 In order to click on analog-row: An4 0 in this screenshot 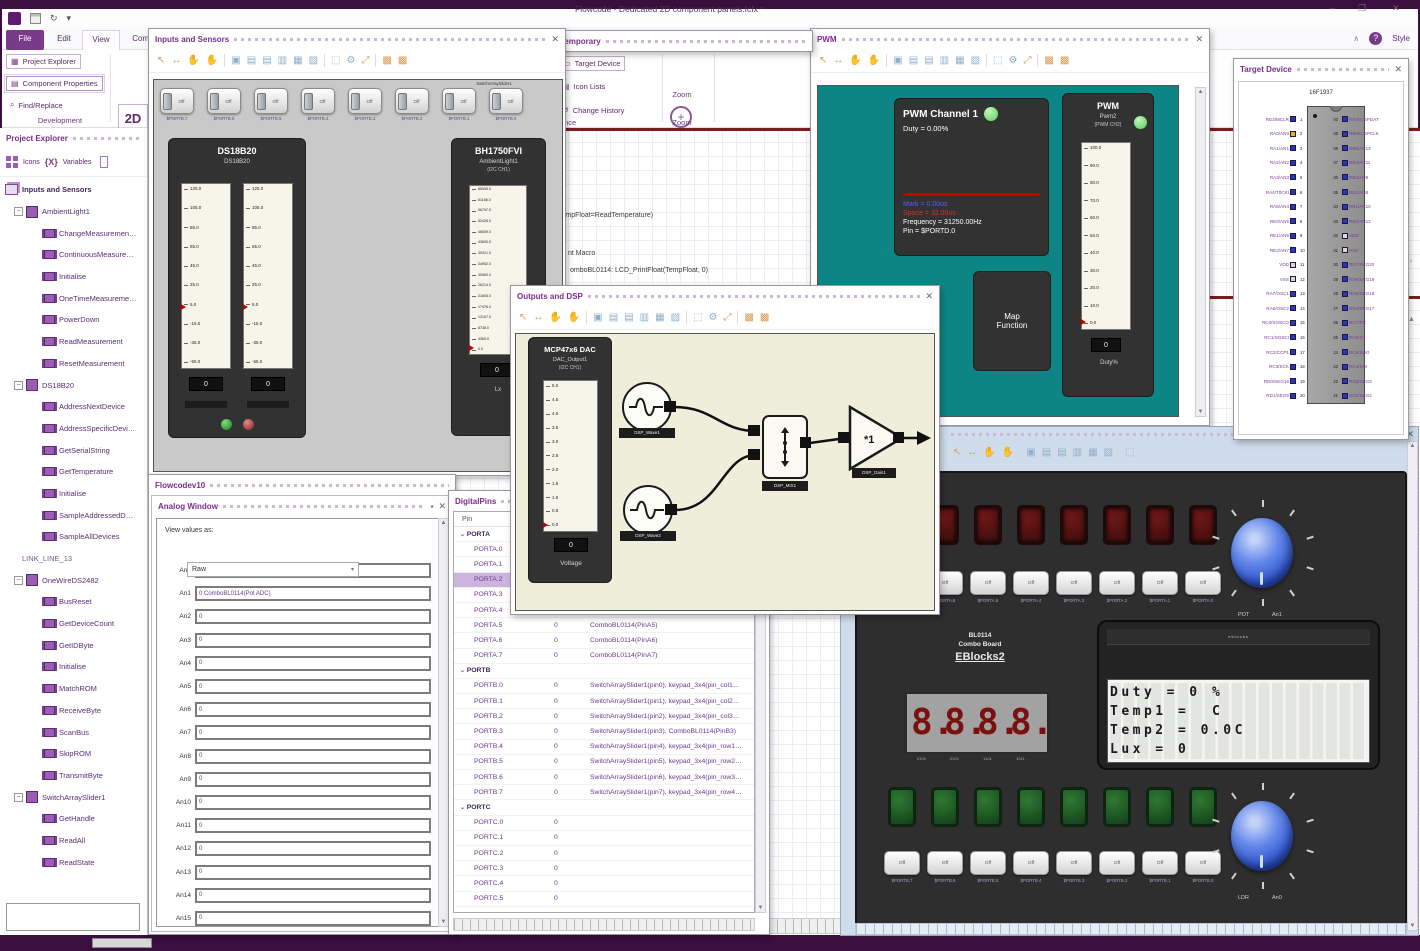, I will do `click(298, 663)`.